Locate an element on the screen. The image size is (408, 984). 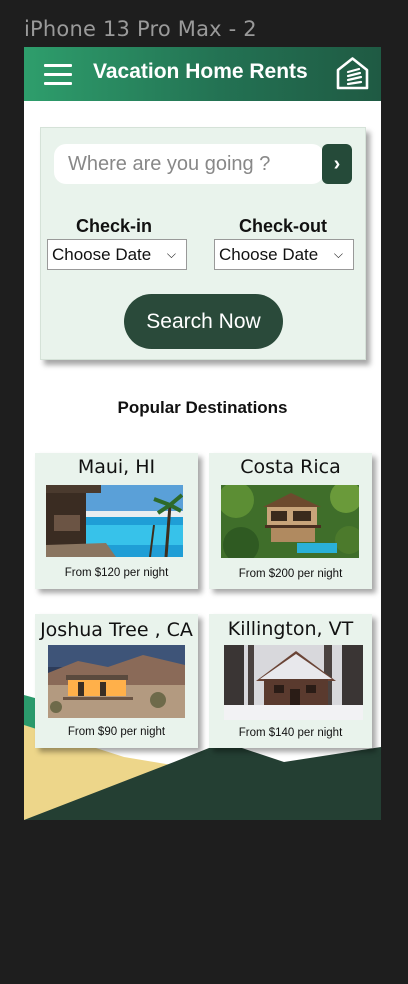
destination-card-maui: Maui, HI From $120 per night is located at coordinates (116, 521).